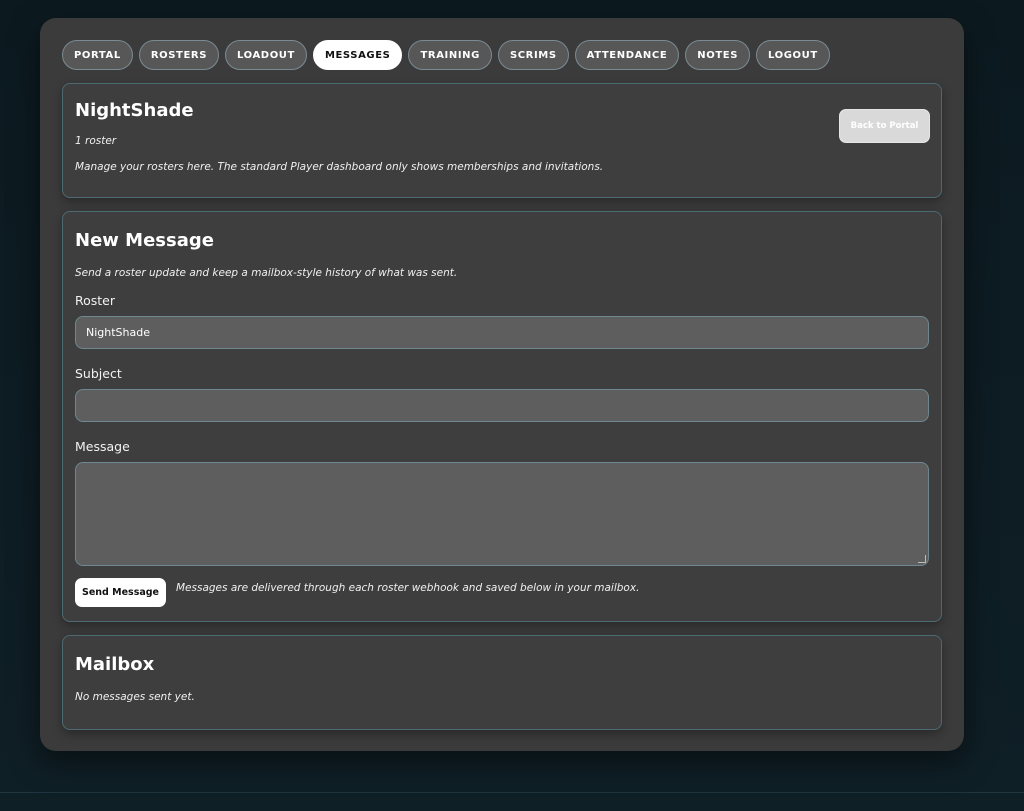 The width and height of the screenshot is (1024, 811). Describe the element at coordinates (502, 332) in the screenshot. I see `roster-select: NightShade` at that location.